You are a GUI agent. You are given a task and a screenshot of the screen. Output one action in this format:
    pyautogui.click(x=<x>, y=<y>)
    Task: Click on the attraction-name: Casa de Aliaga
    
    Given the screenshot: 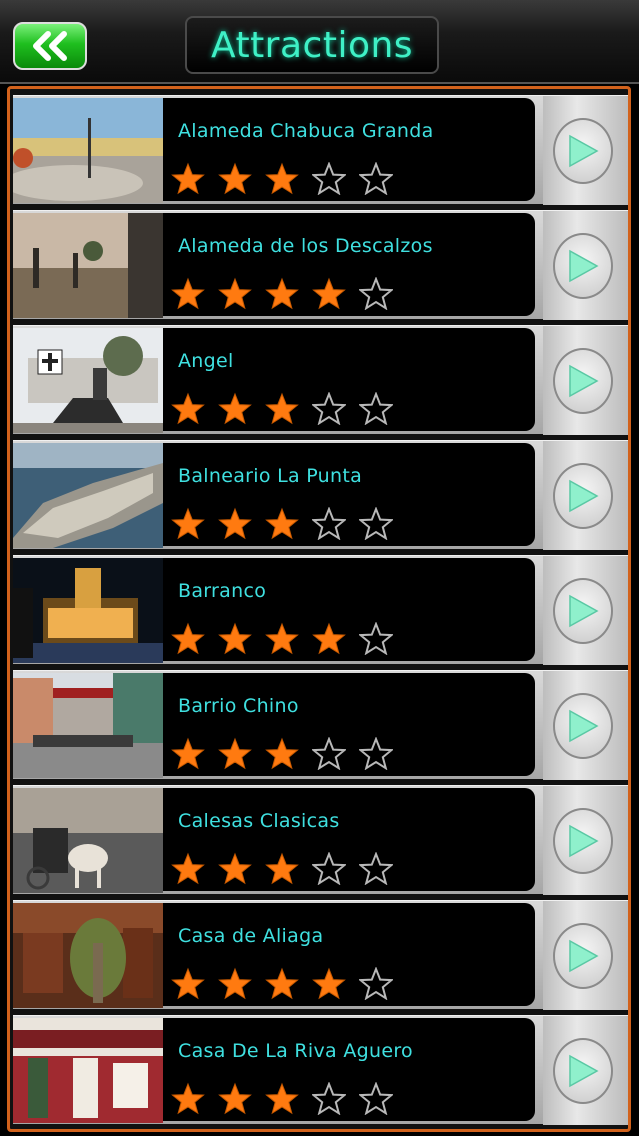 What is the action you would take?
    pyautogui.click(x=251, y=936)
    